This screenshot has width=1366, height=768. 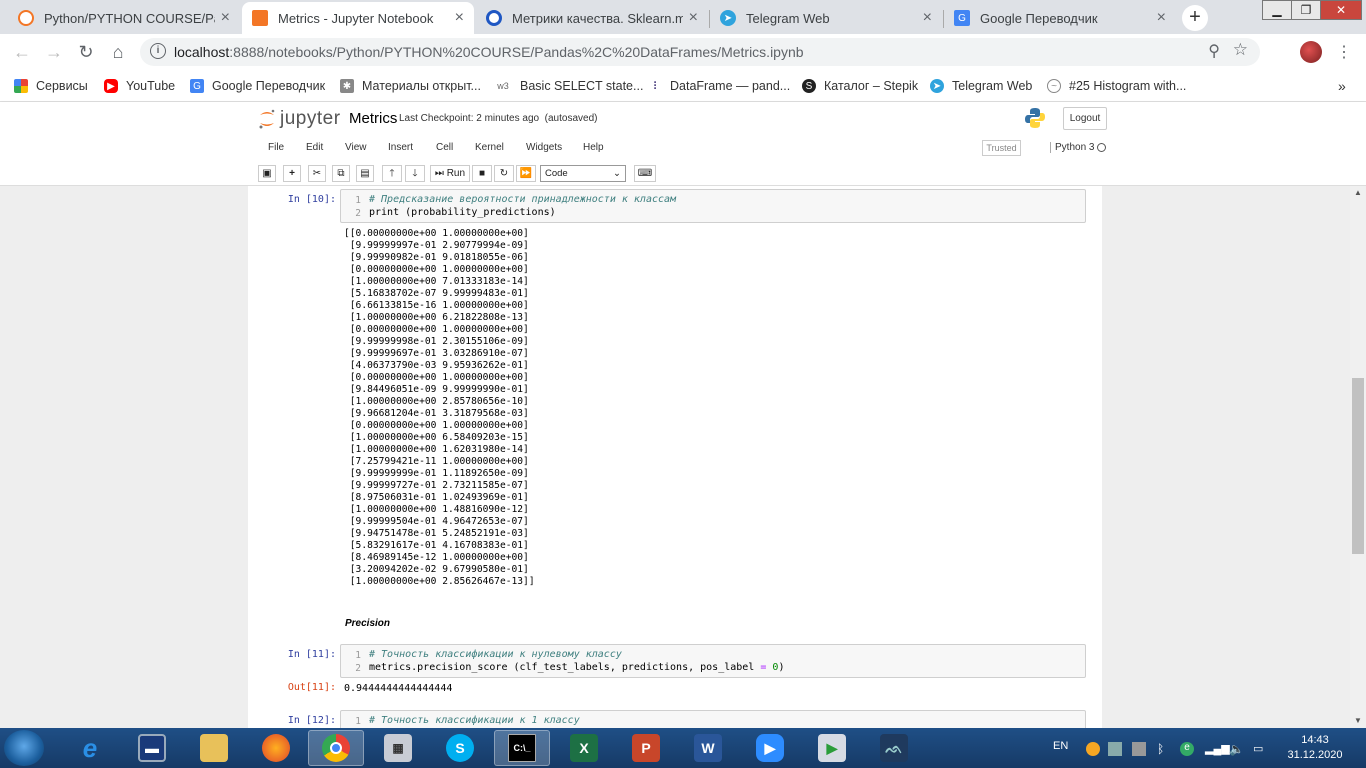 I want to click on tab-sklearn-metrics: Метрики качества. Sklearn.met ×, so click(x=592, y=18).